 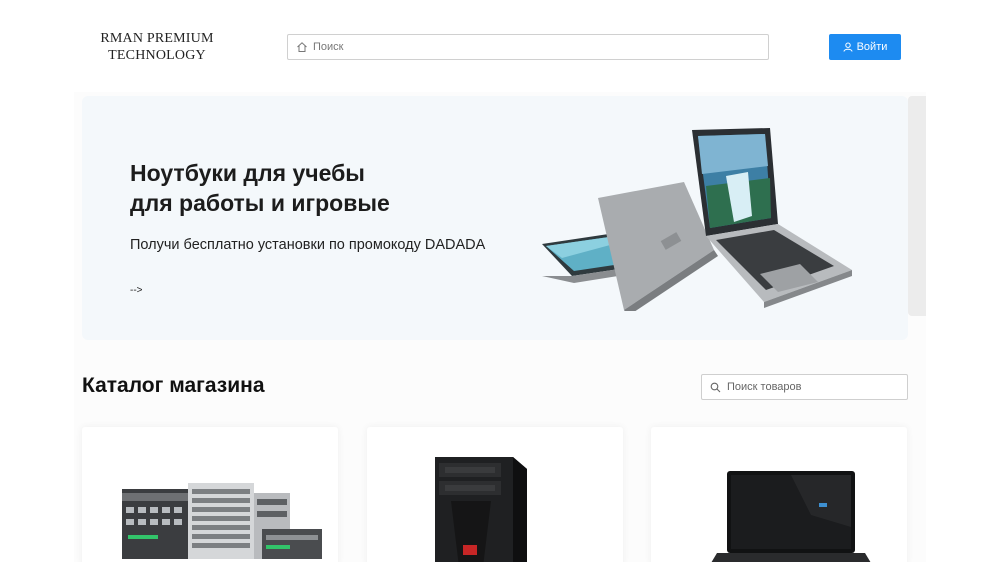 I want to click on logo-line-2: TECHNOLOGY, so click(x=157, y=55).